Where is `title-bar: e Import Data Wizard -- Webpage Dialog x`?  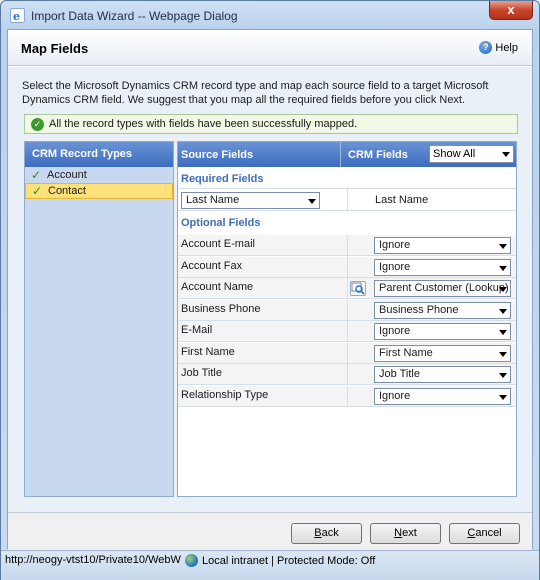 title-bar: e Import Data Wizard -- Webpage Dialog x is located at coordinates (270, 15).